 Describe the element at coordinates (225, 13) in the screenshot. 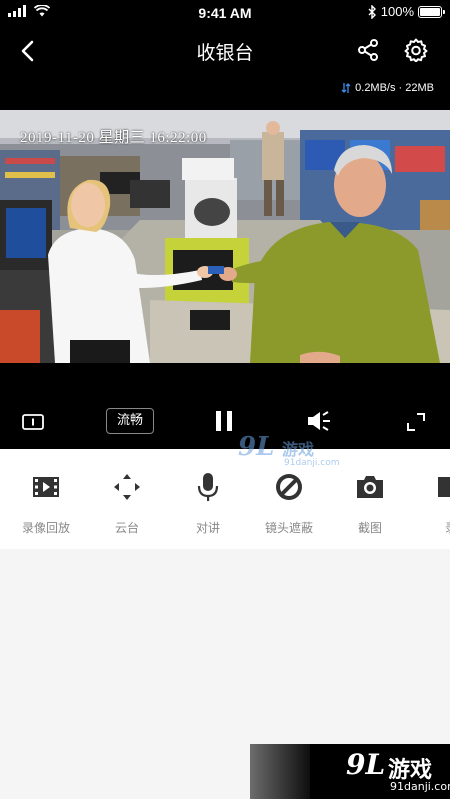

I see `status-bar: 9:41 AM 100%` at that location.